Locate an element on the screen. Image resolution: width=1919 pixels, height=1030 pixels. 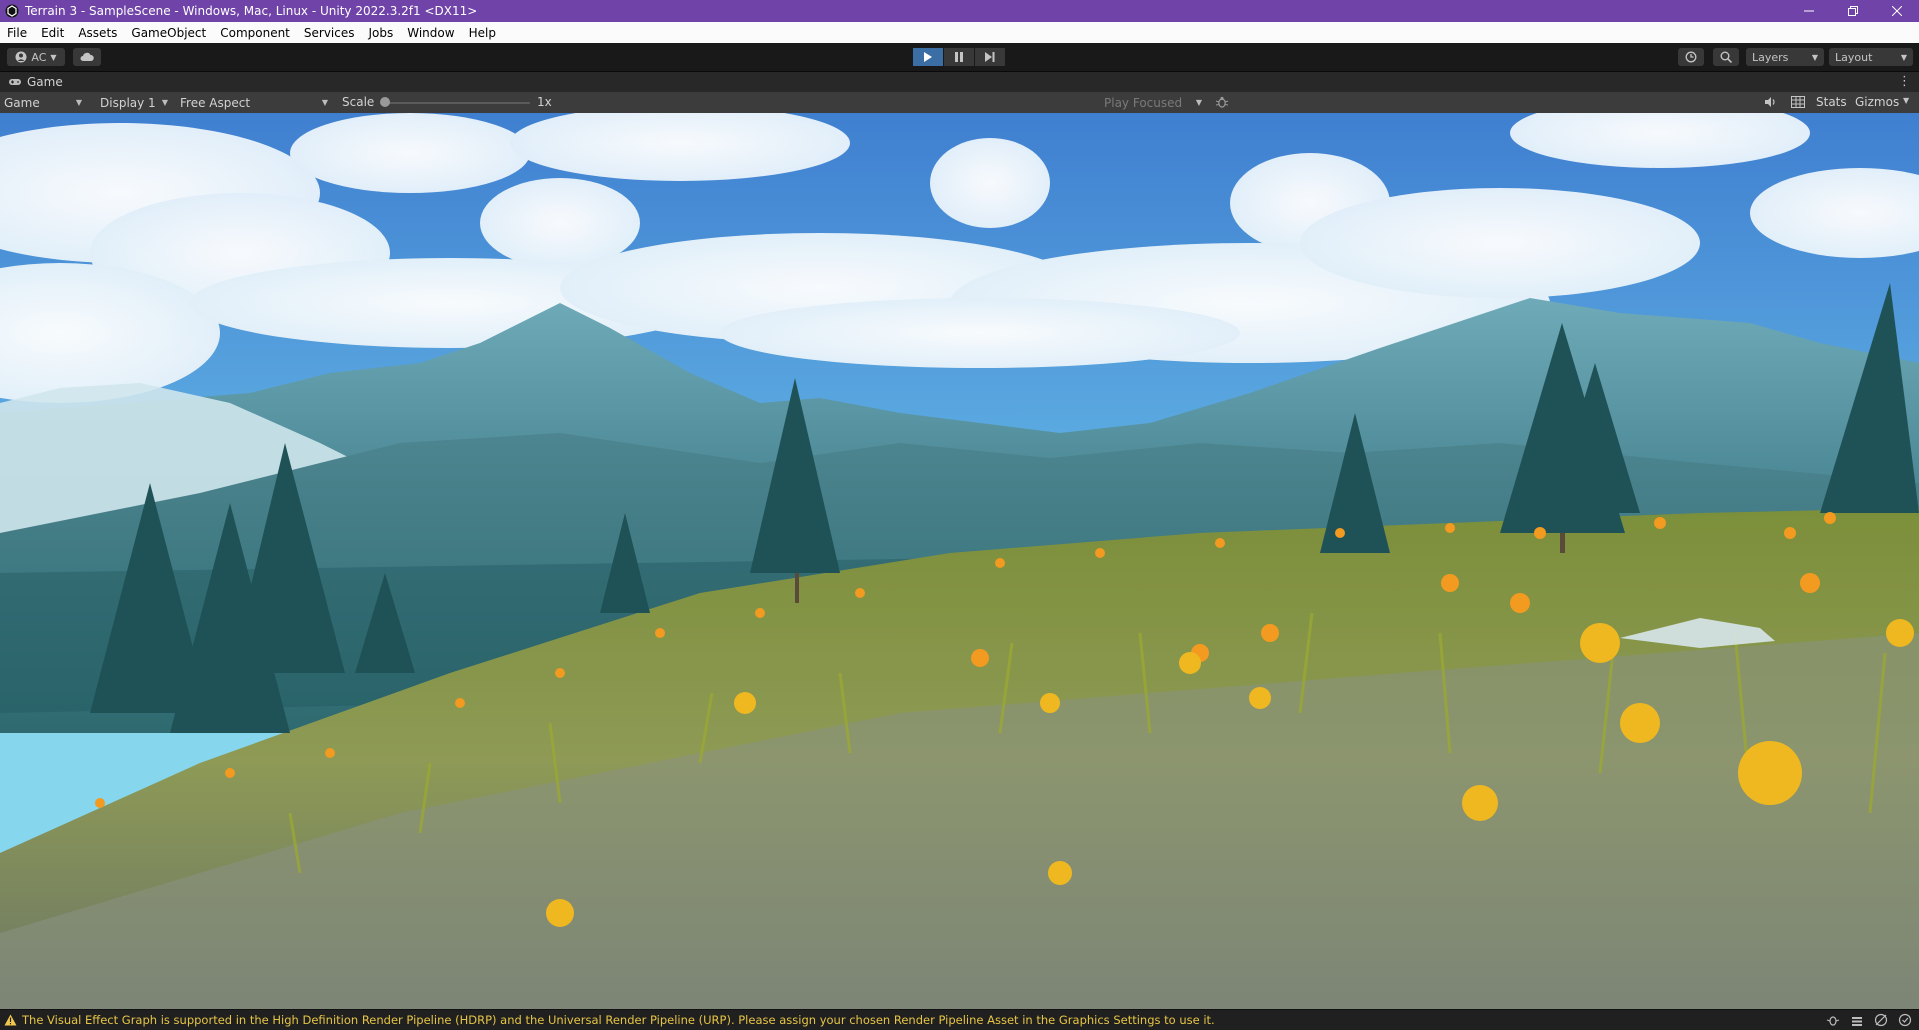
close-icon is located at coordinates (1897, 11).